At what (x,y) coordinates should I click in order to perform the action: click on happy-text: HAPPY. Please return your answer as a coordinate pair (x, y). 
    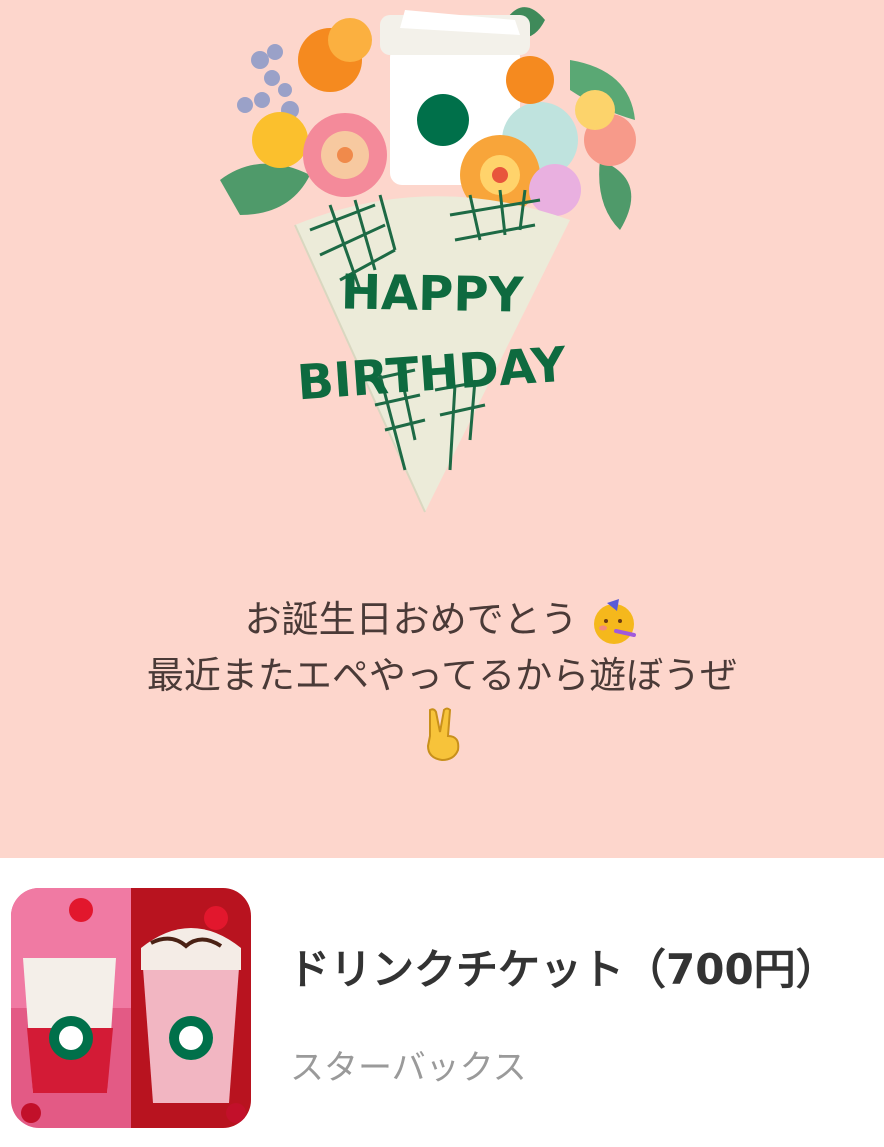
    Looking at the image, I should click on (432, 293).